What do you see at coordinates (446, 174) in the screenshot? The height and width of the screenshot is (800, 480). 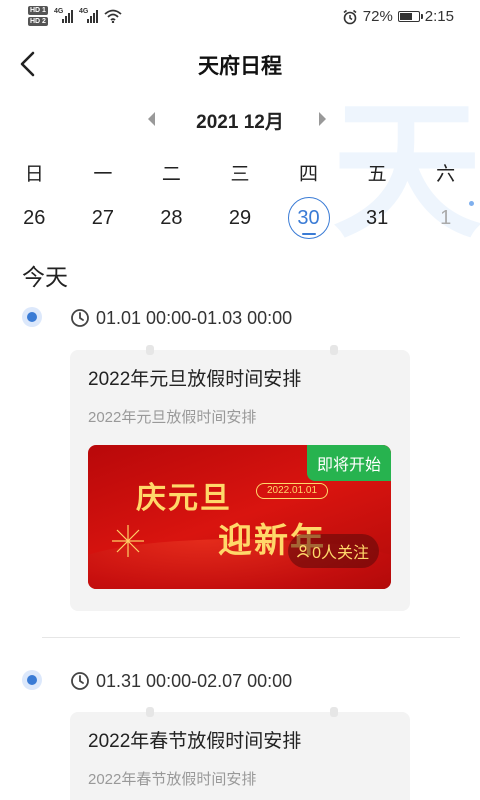 I see `weekday-label: 六` at bounding box center [446, 174].